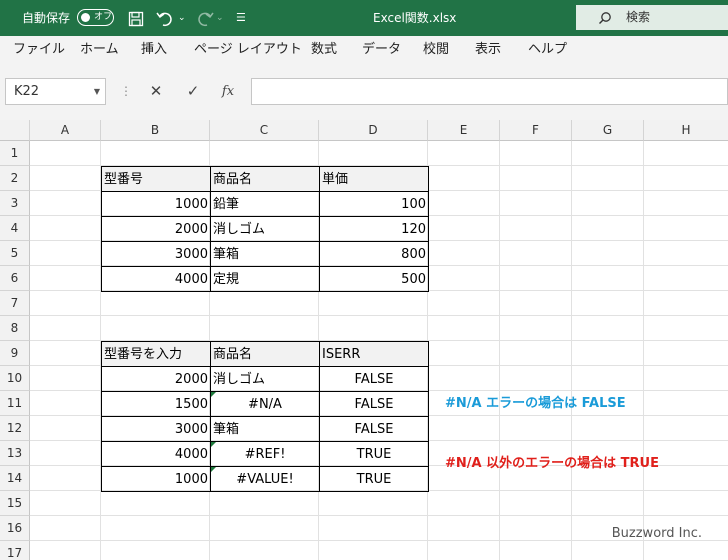  Describe the element at coordinates (374, 204) in the screenshot. I see `table1-cell-price: 100` at that location.